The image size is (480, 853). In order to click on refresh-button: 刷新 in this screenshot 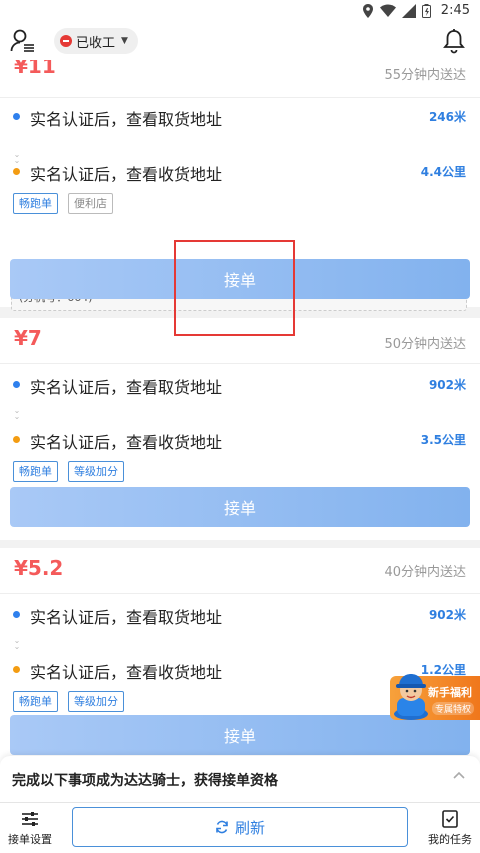, I will do `click(240, 827)`.